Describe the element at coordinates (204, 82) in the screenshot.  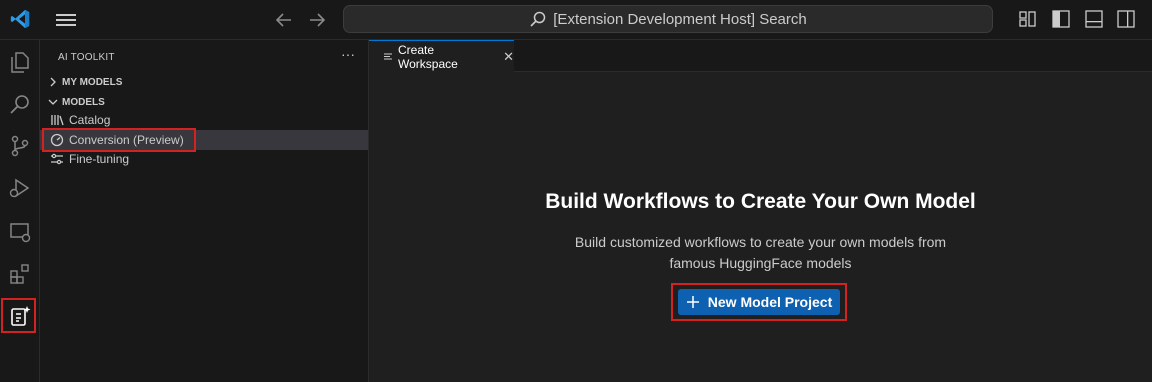
I see `section-my-models: MY MODELS` at that location.